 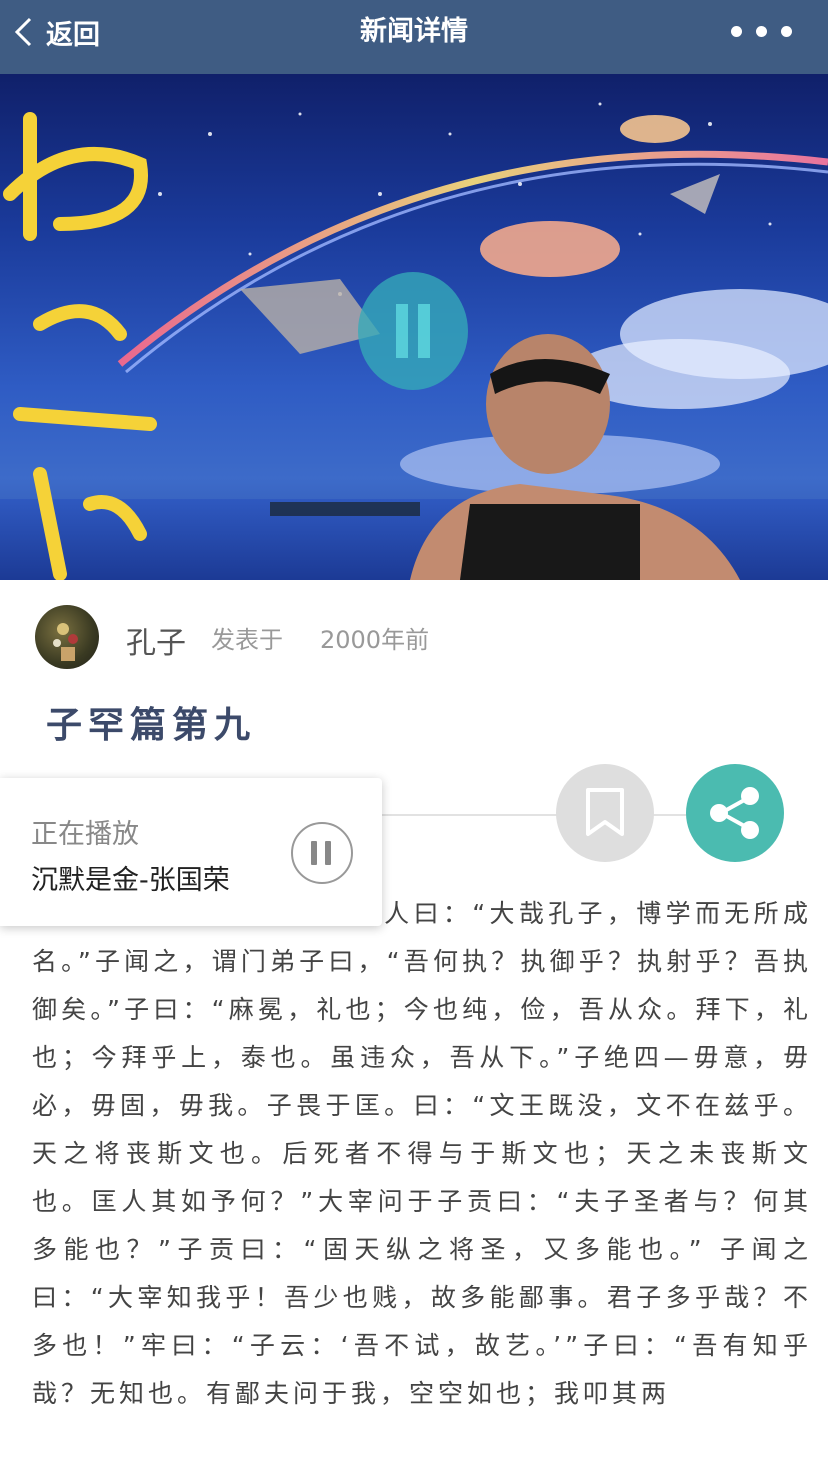 I want to click on bookmark-icon, so click(x=605, y=812).